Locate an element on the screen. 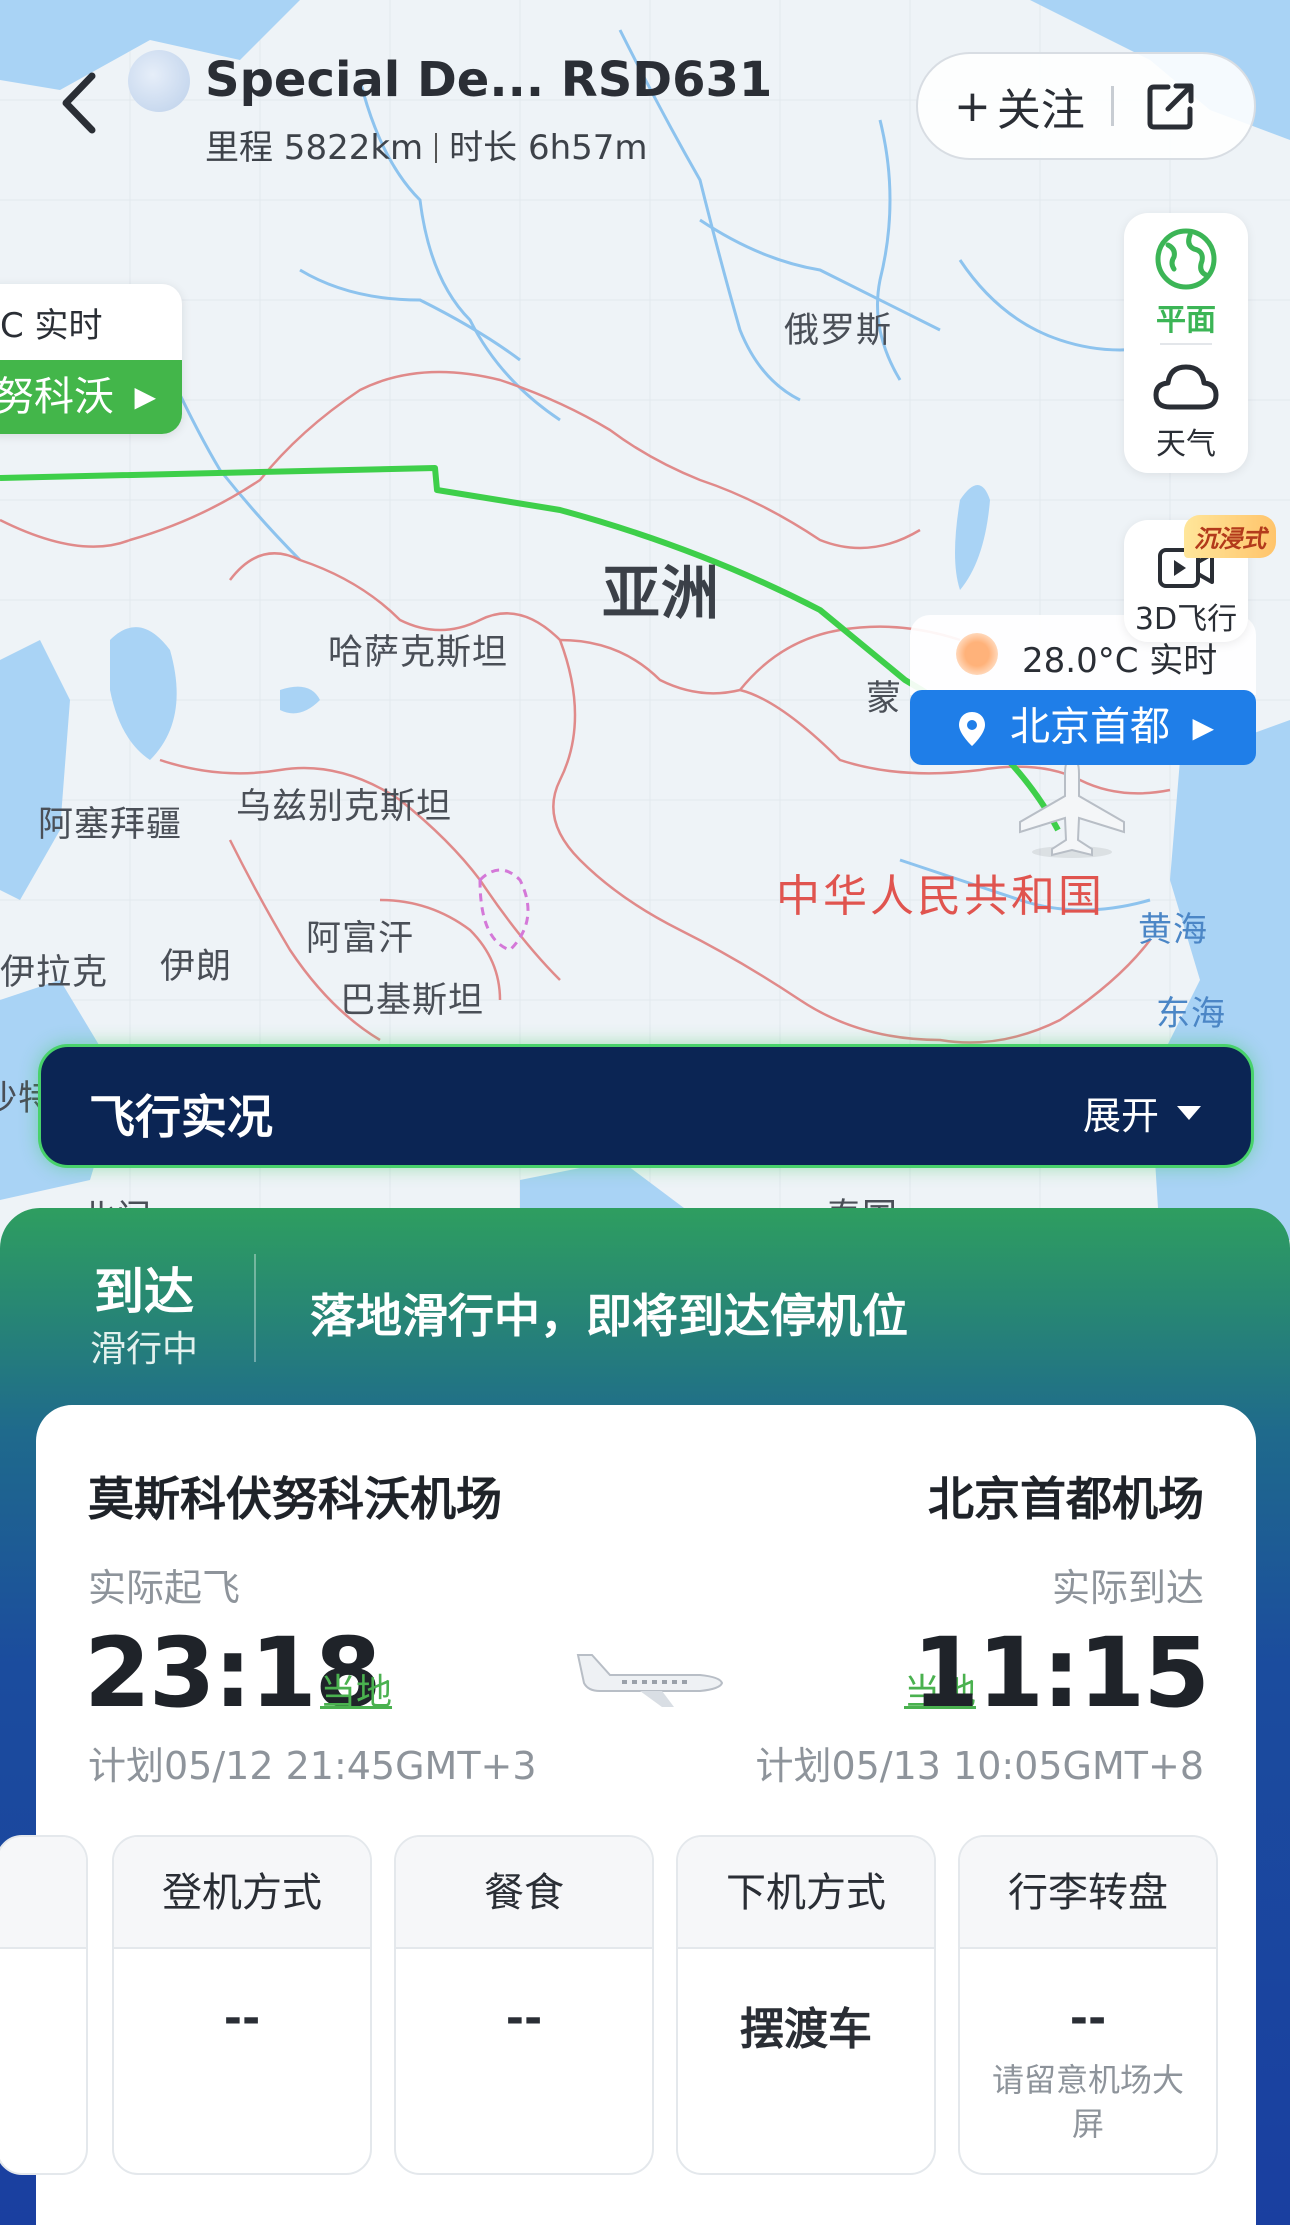 The height and width of the screenshot is (2225, 1290). flight-title: Special De... RSD631 is located at coordinates (489, 80).